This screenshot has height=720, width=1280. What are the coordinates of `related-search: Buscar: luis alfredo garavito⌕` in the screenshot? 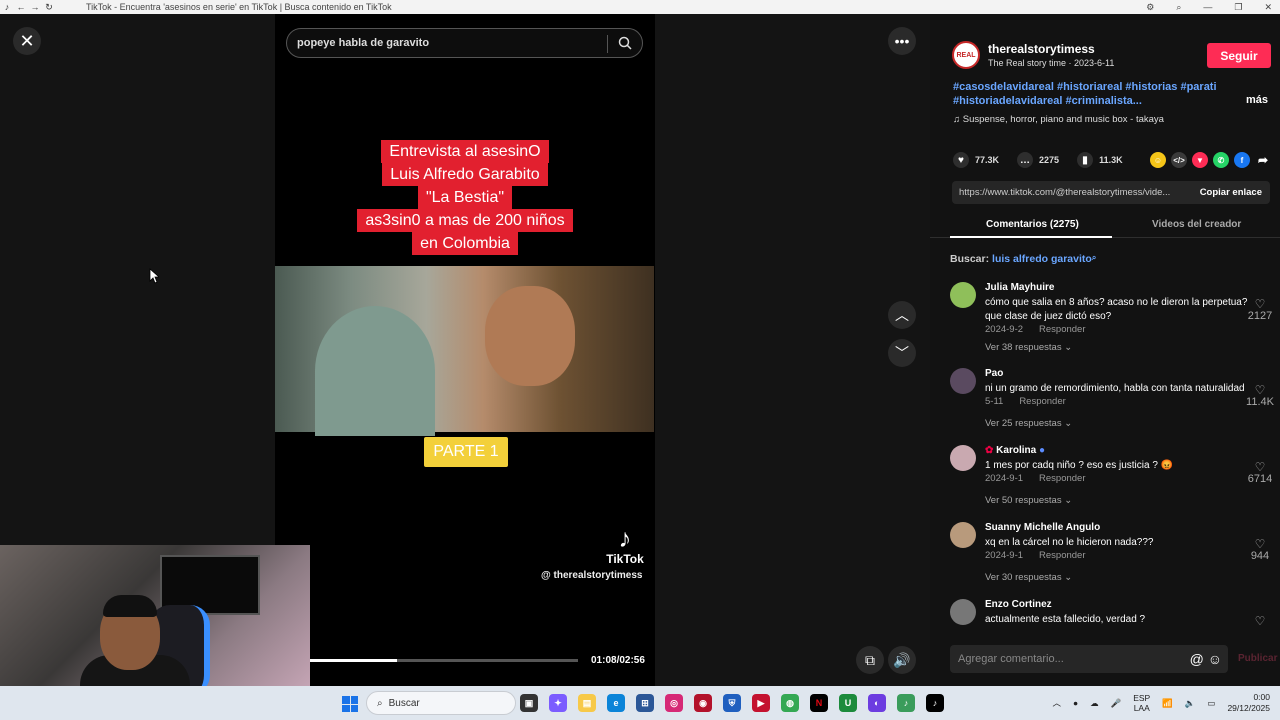 It's located at (1023, 259).